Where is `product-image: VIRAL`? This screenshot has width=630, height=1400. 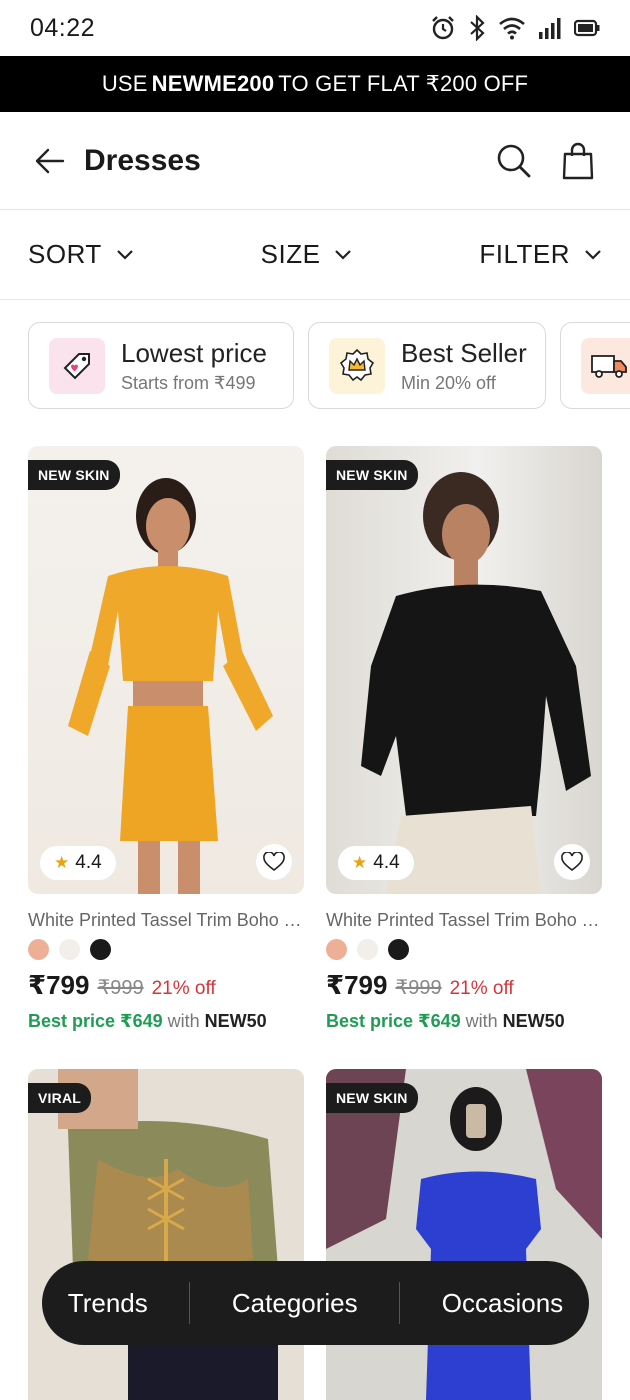 product-image: VIRAL is located at coordinates (166, 1234).